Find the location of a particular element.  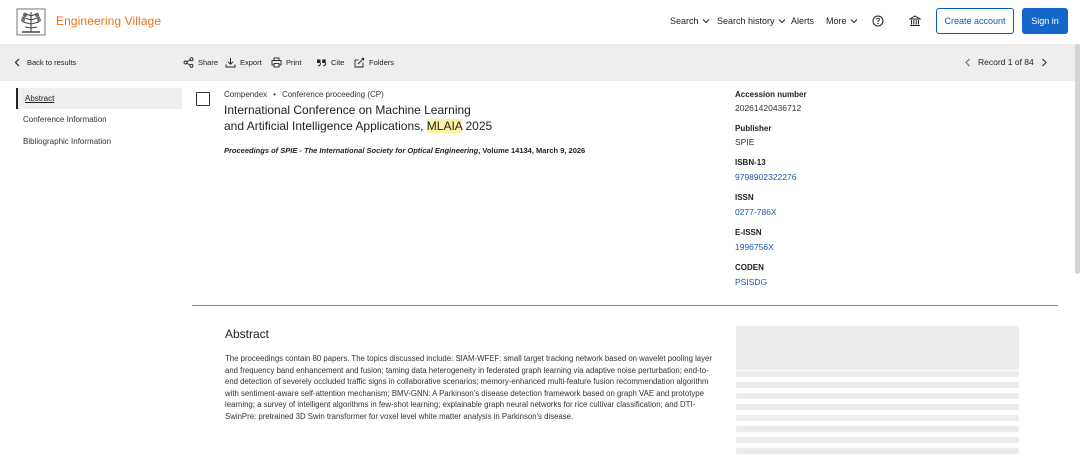

record-meta: Compendex • Conference proceeding (CP) is located at coordinates (304, 94).